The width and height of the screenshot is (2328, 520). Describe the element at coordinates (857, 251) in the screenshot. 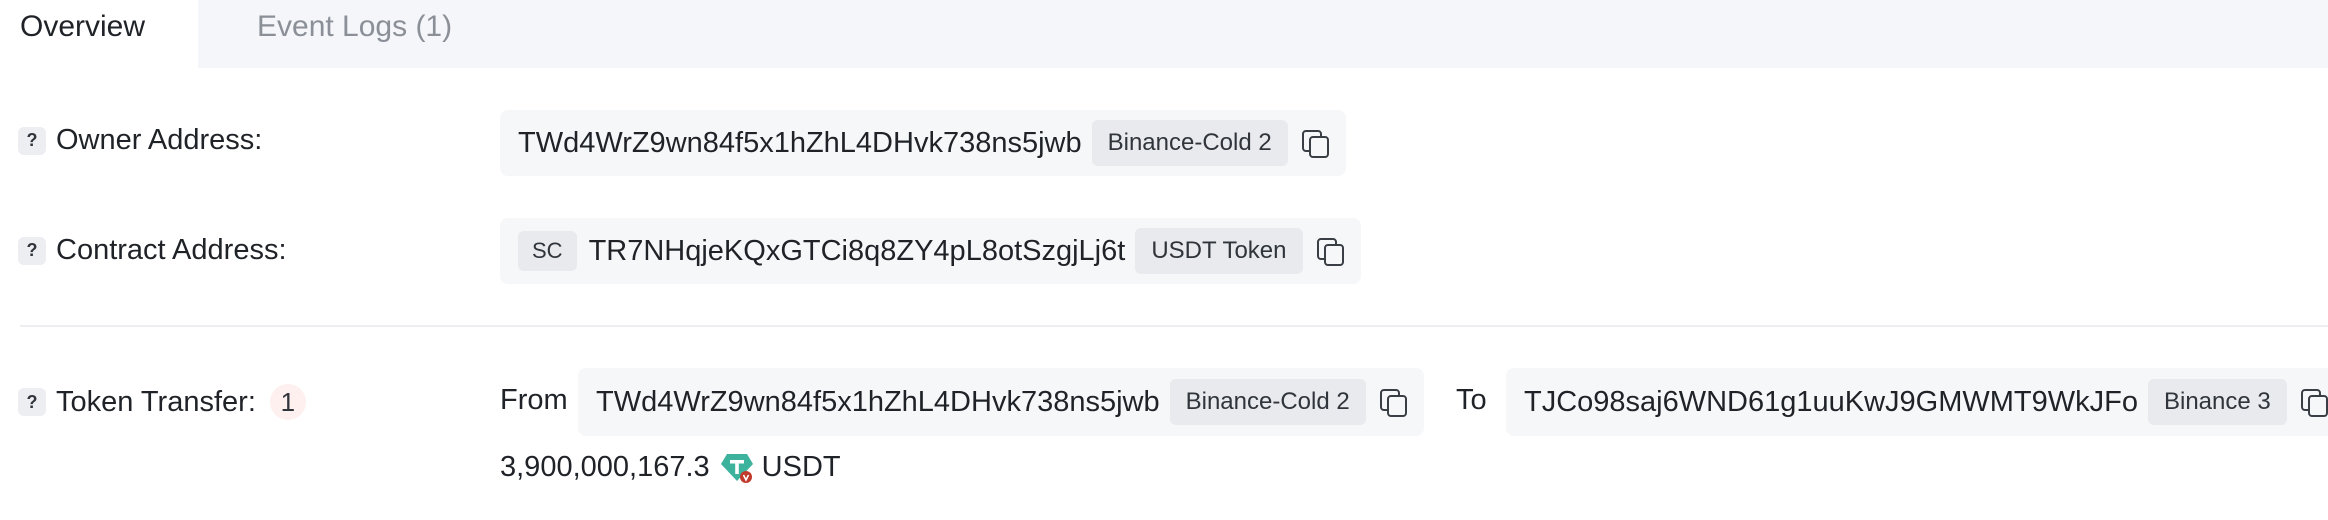

I see `contract-address-link: TR7NHqjeKQxGTCi8q8ZY4pL8otSzgjLj6t` at that location.